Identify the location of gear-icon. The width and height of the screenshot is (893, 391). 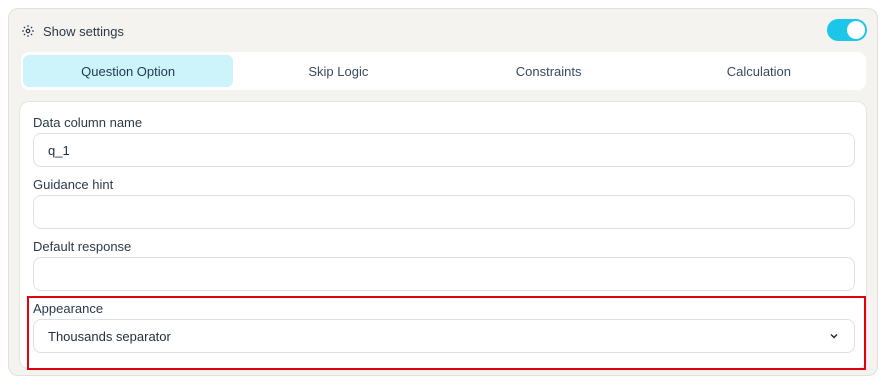
(28, 31).